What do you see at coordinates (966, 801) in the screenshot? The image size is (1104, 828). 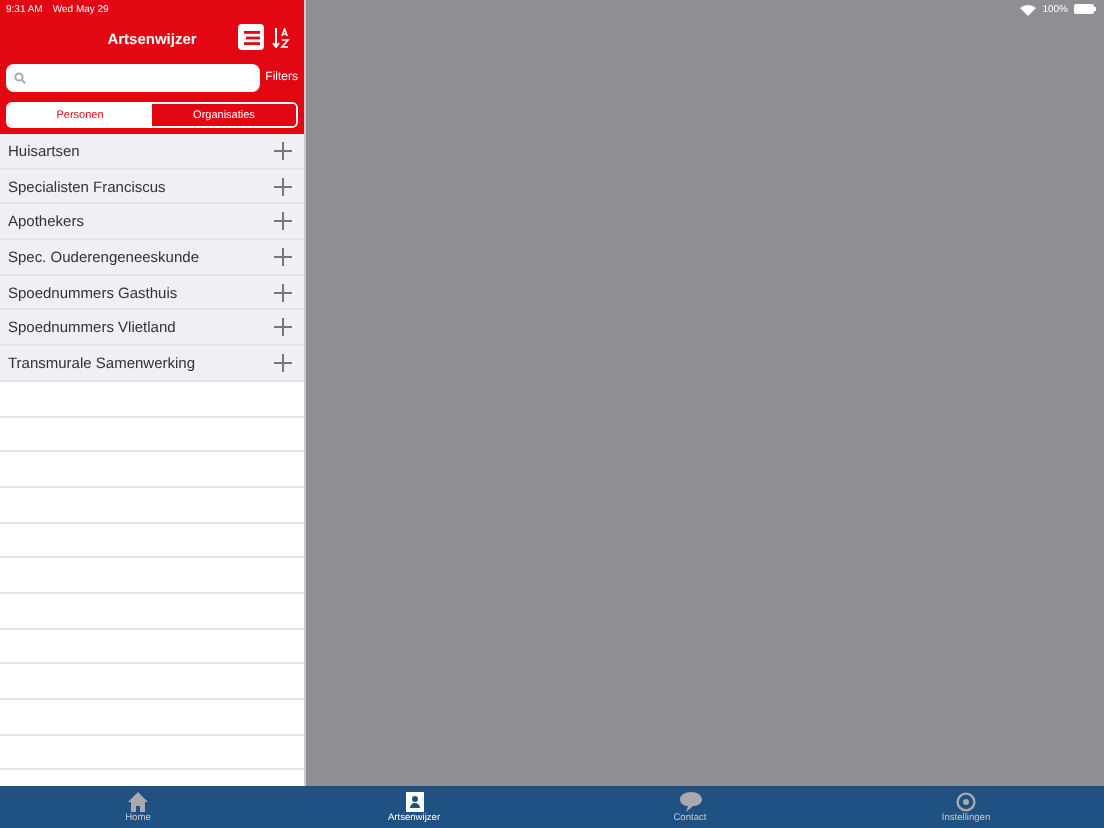 I see `settings-icon` at bounding box center [966, 801].